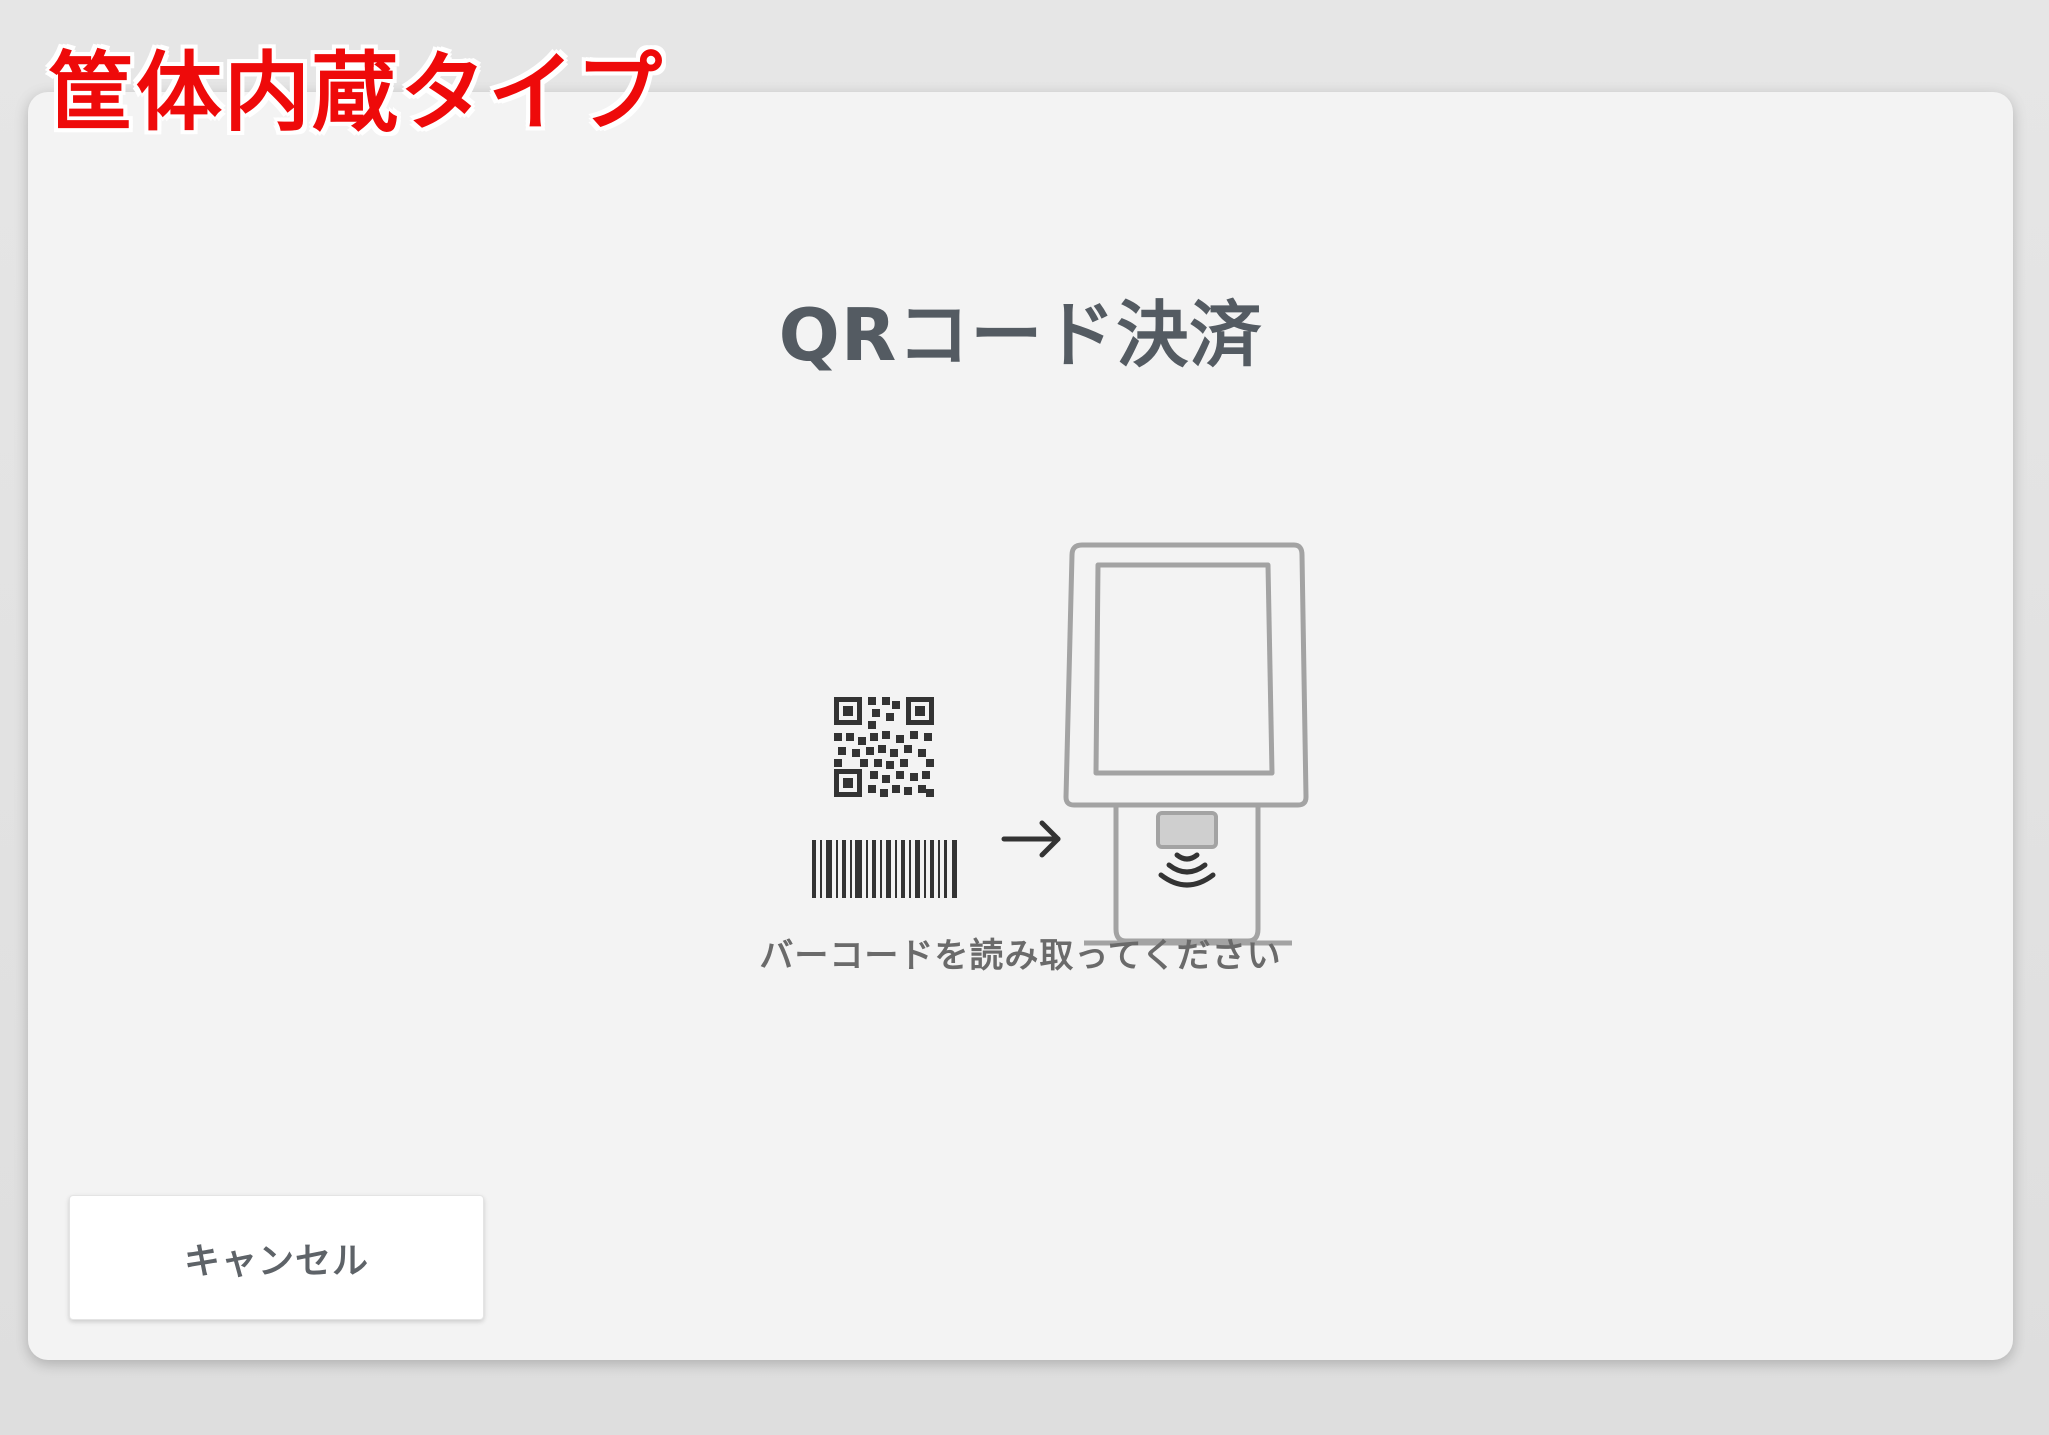 The width and height of the screenshot is (2049, 1435). What do you see at coordinates (1020, 956) in the screenshot?
I see `instruction-text: バーコードを読み取ってください` at bounding box center [1020, 956].